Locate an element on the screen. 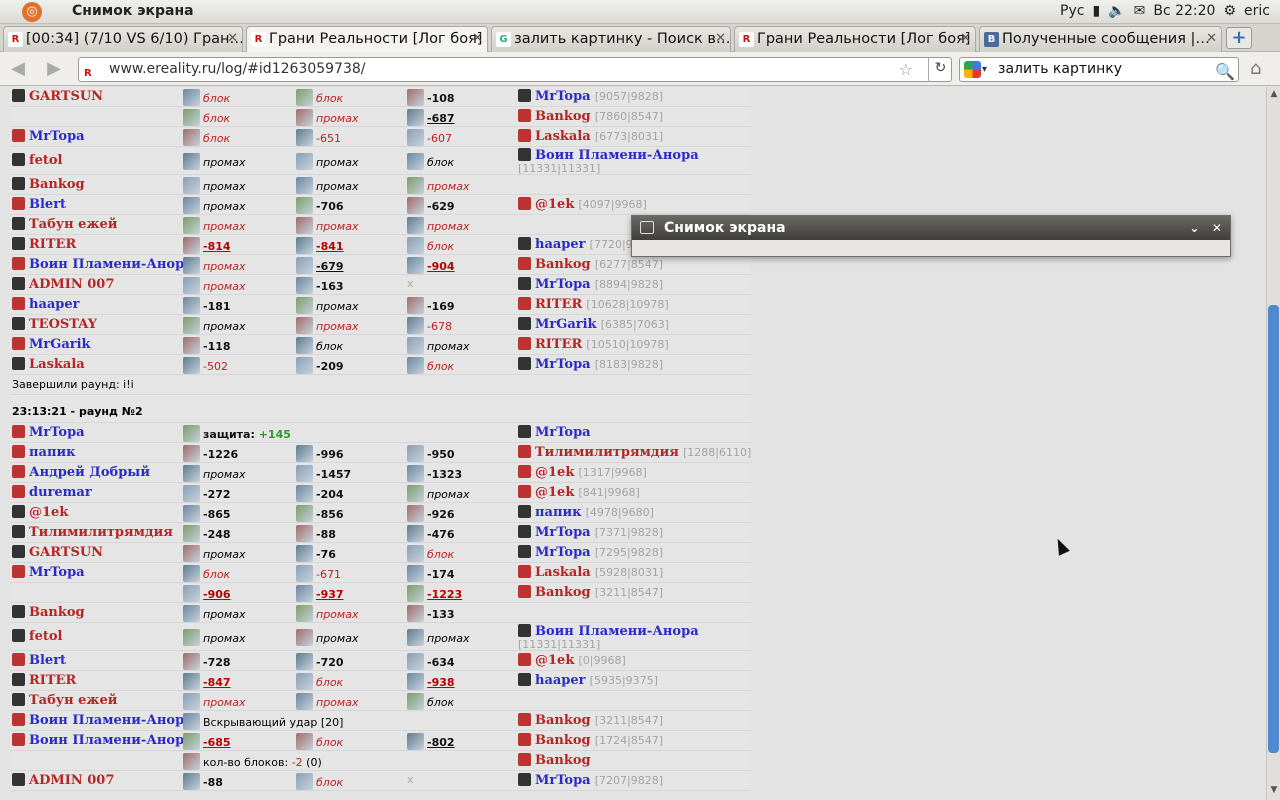 This screenshot has width=1280, height=800. browser-tab: R [00:34] (7/10 VS 6/10) Гран… ✕ is located at coordinates (123, 39).